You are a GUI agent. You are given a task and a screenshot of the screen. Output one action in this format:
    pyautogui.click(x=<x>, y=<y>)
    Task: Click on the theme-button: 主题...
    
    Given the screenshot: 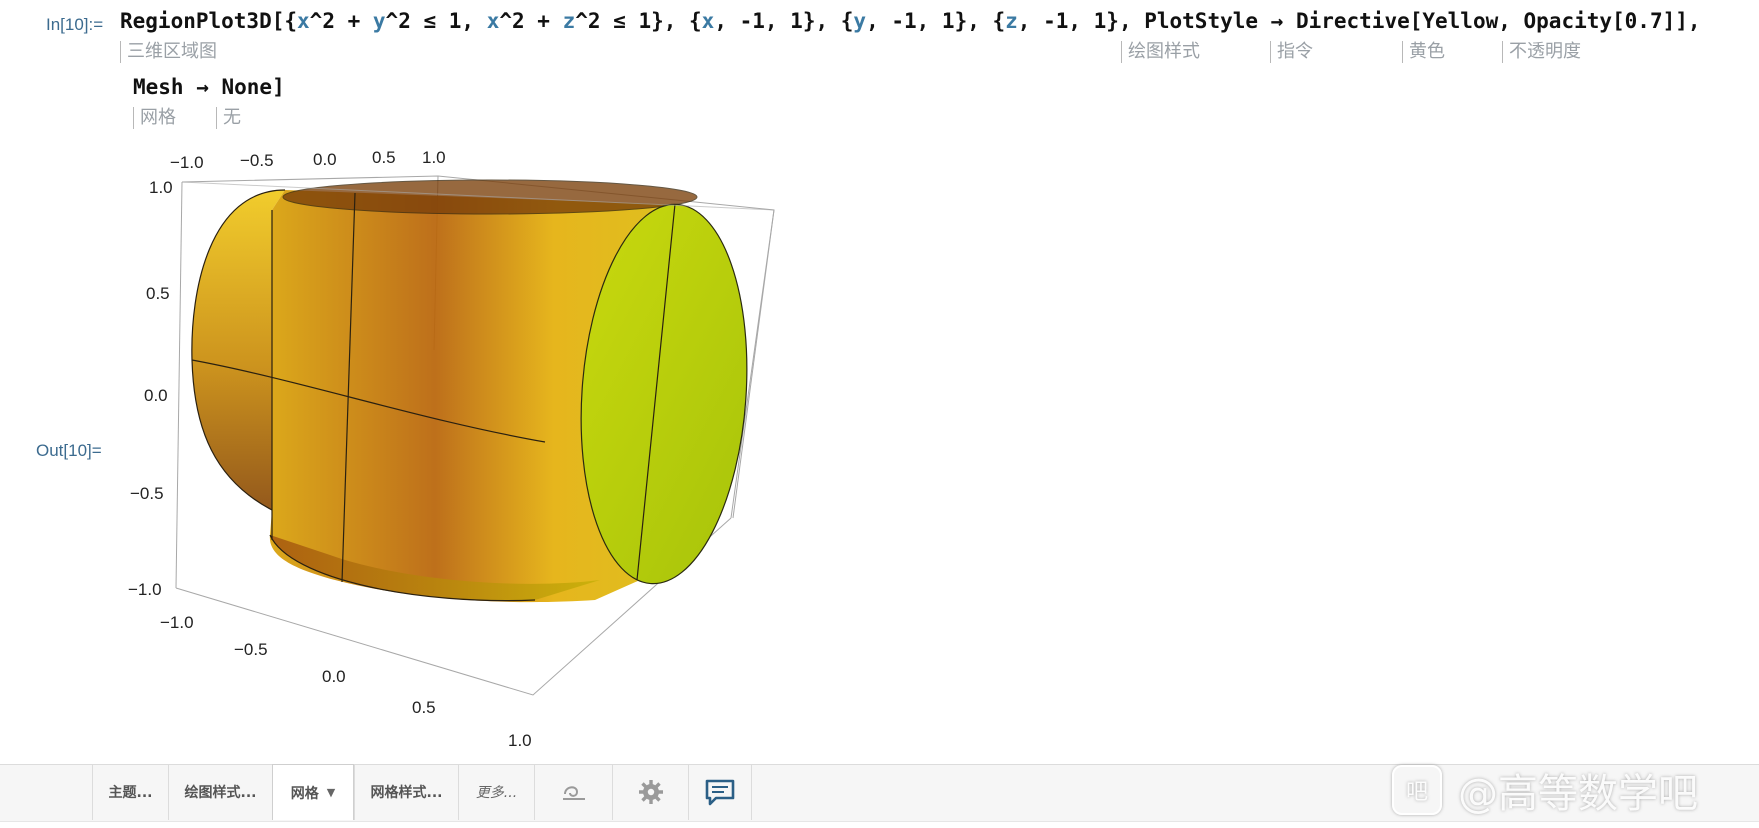 What is the action you would take?
    pyautogui.click(x=130, y=792)
    